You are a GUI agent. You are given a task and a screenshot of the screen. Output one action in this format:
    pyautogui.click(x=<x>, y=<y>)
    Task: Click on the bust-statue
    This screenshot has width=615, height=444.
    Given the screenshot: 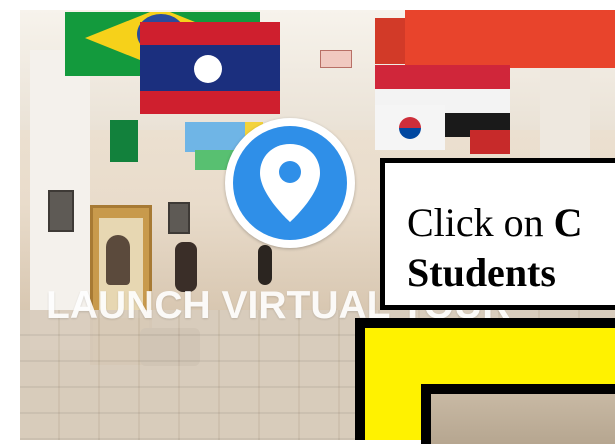 What is the action you would take?
    pyautogui.click(x=118, y=260)
    